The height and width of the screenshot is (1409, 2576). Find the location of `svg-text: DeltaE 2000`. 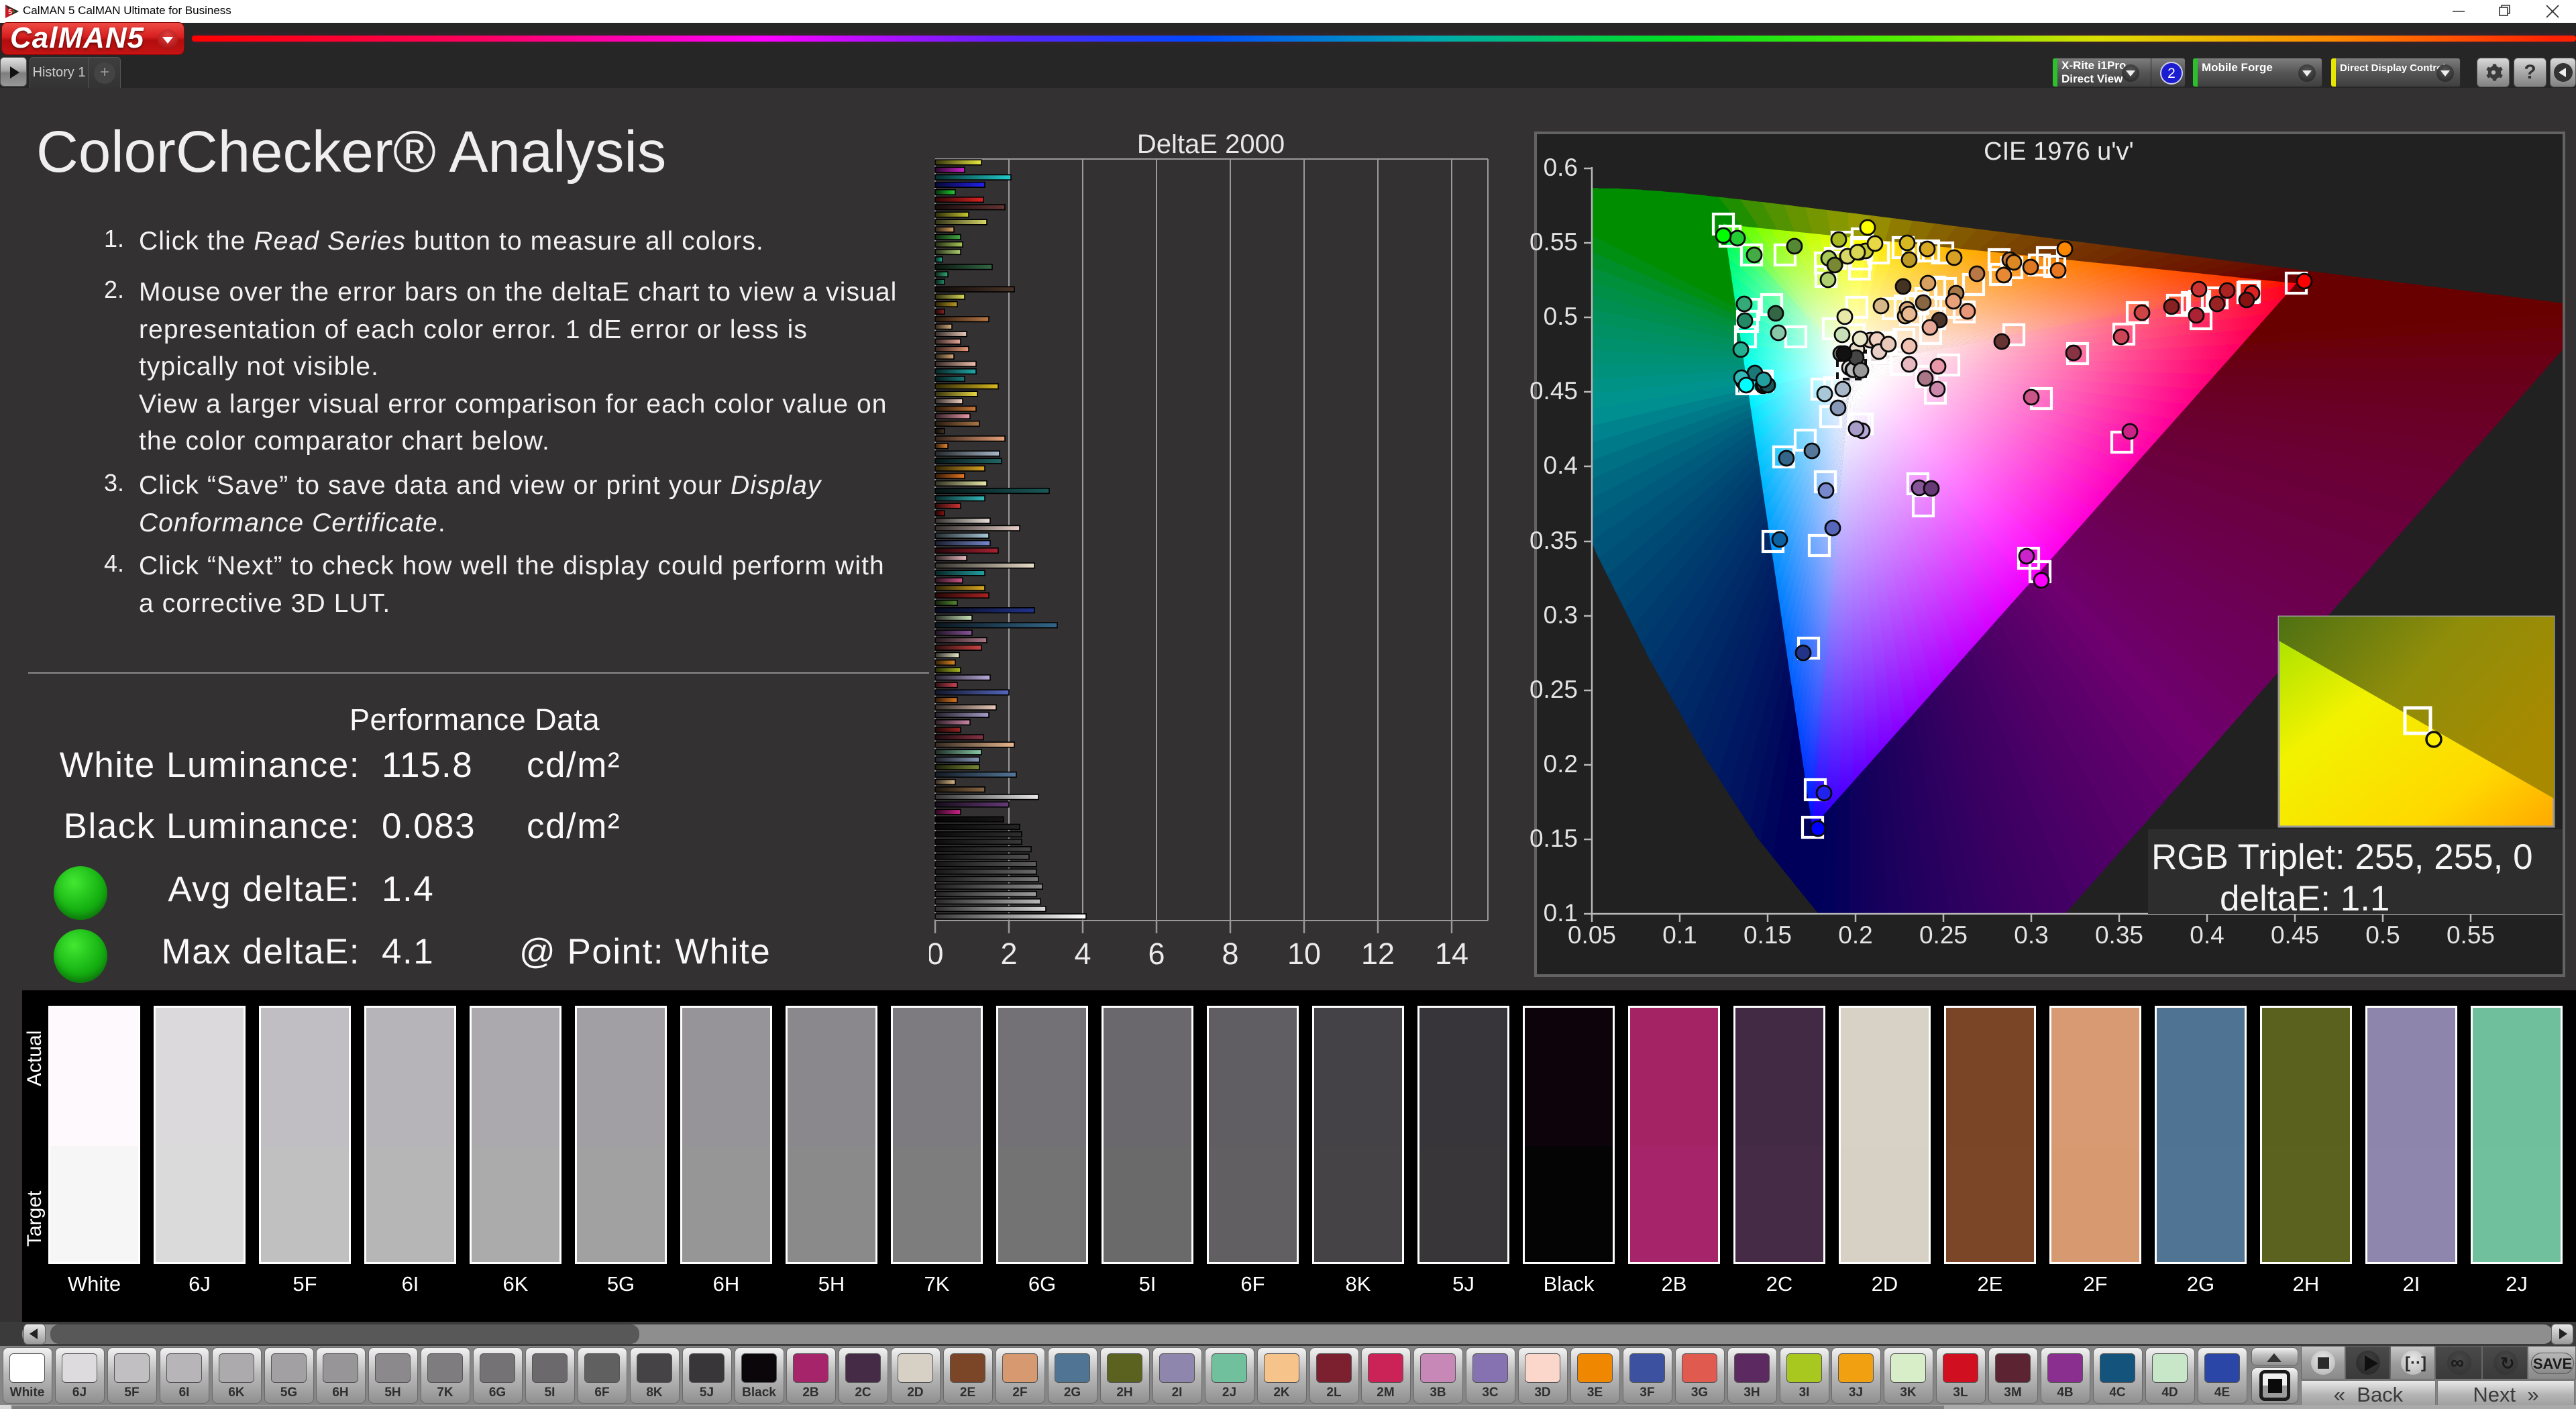

svg-text: DeltaE 2000 is located at coordinates (1211, 146).